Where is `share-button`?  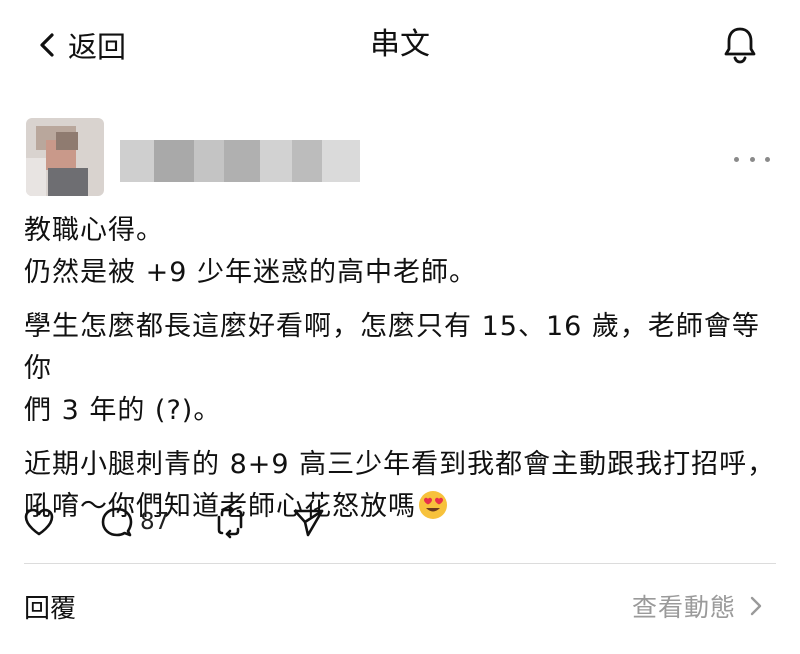 share-button is located at coordinates (308, 522).